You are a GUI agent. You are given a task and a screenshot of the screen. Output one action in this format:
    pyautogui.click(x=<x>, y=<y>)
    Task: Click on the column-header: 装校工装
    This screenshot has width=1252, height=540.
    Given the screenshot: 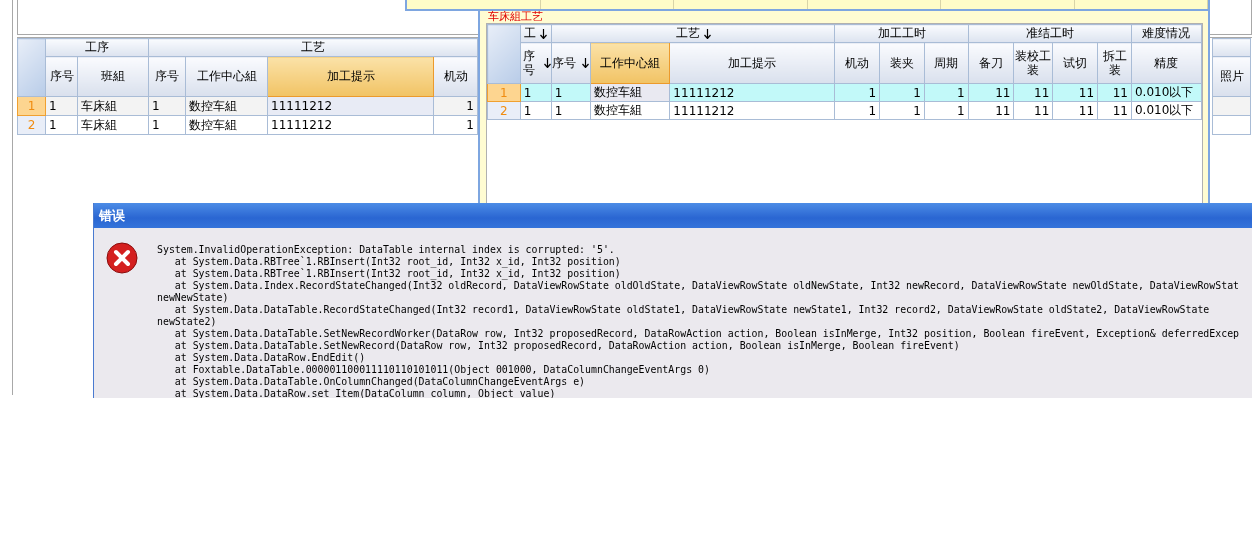 What is the action you would take?
    pyautogui.click(x=1033, y=63)
    